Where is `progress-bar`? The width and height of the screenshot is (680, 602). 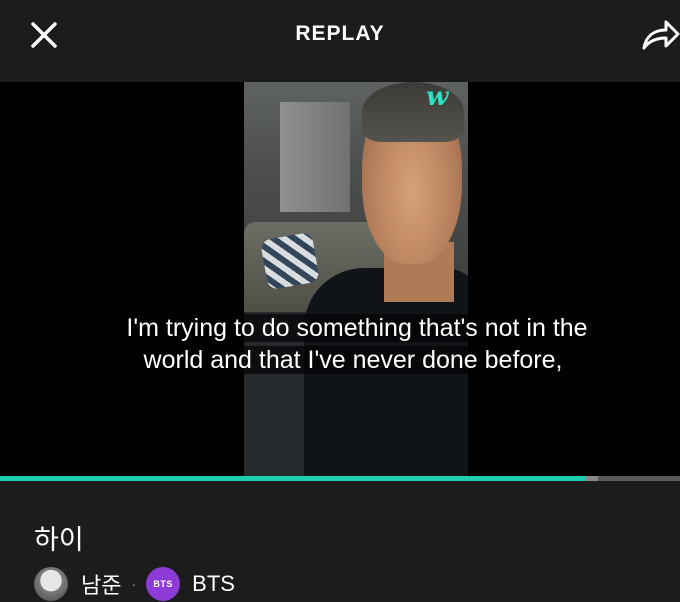
progress-bar is located at coordinates (340, 478).